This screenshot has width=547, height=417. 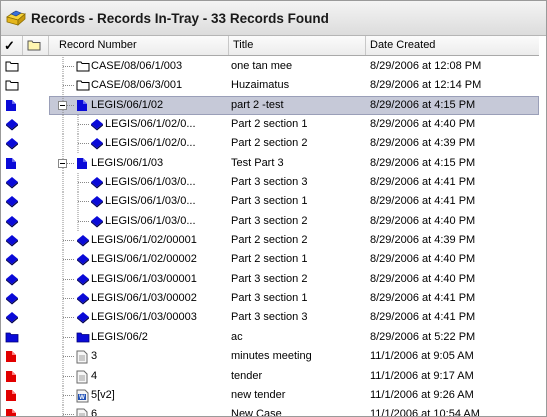 I want to click on column-header-folder, so click(x=36, y=45).